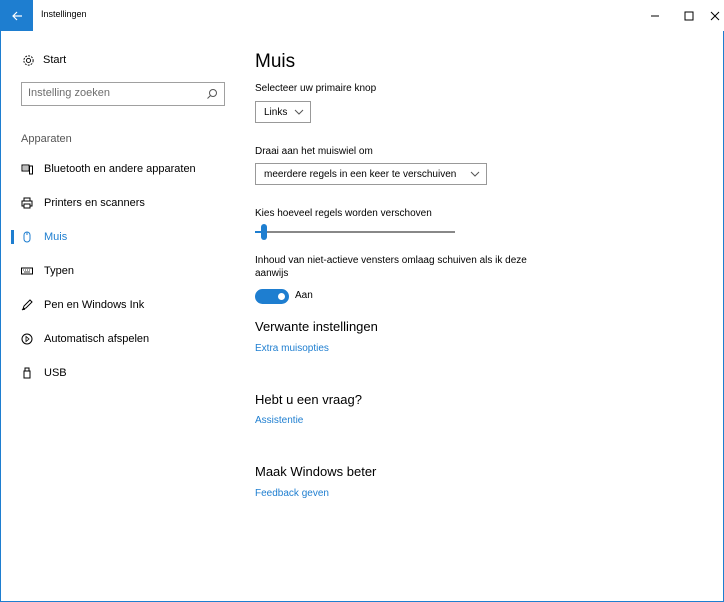  I want to click on sidebar-item-printers: Printers en scanners, so click(121, 203).